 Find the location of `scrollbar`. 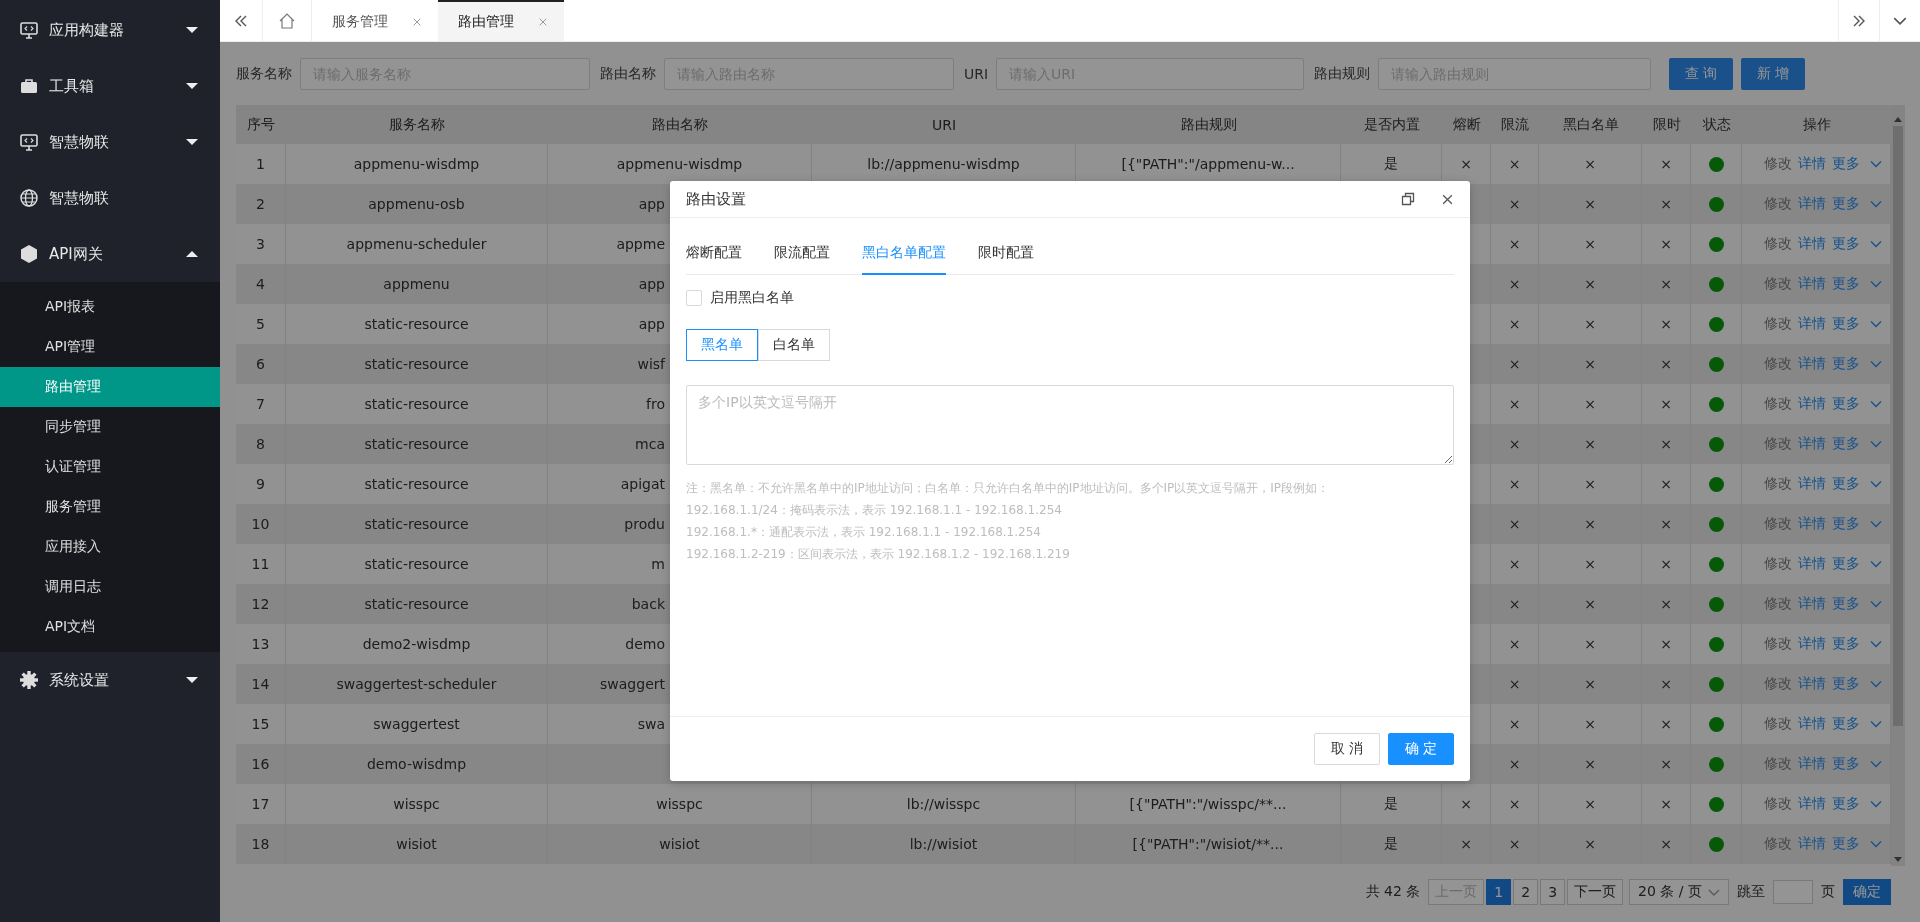

scrollbar is located at coordinates (1898, 485).